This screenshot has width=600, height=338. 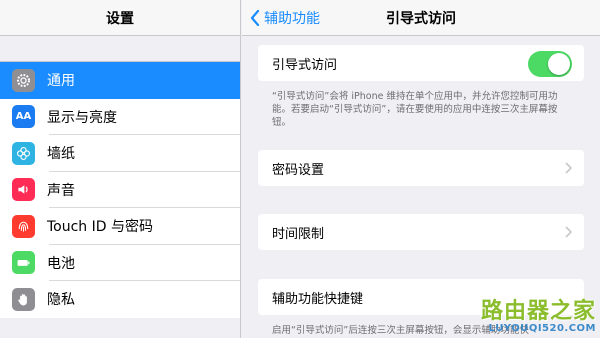 I want to click on sidebar-item-privacy: 隐私, so click(x=120, y=299).